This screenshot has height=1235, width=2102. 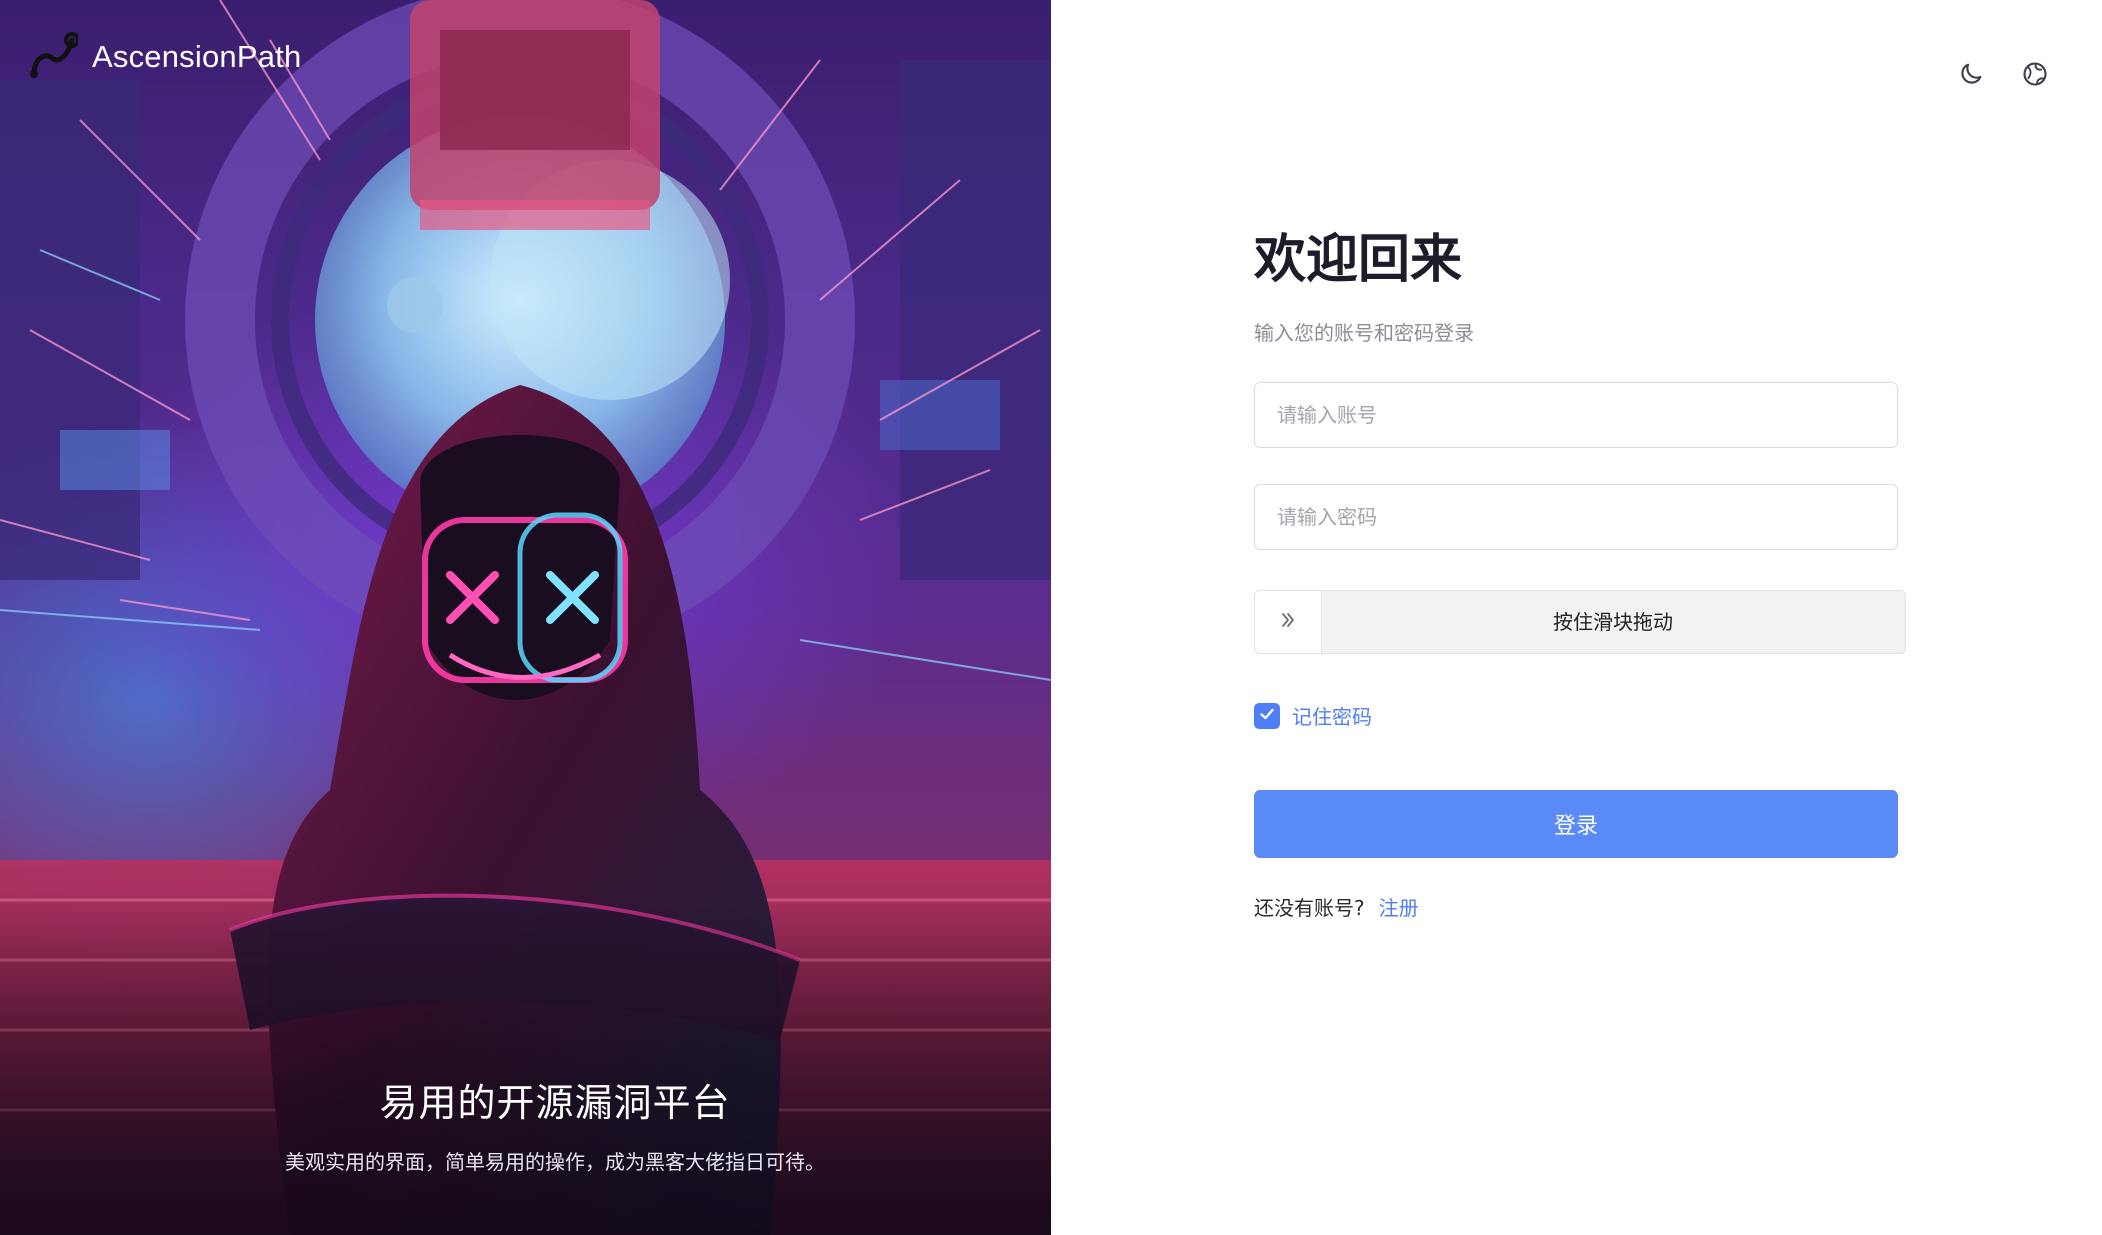 I want to click on no-account-text: 还没有账号?, so click(x=1309, y=908).